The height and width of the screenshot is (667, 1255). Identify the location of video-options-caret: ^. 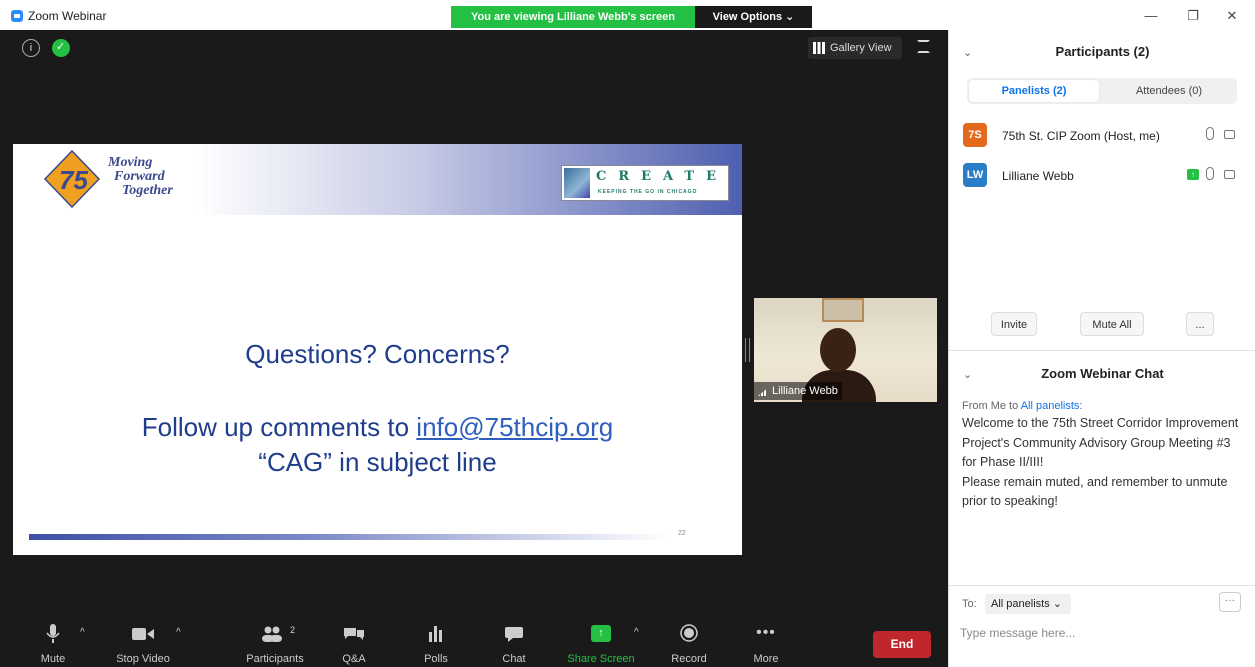
(178, 632).